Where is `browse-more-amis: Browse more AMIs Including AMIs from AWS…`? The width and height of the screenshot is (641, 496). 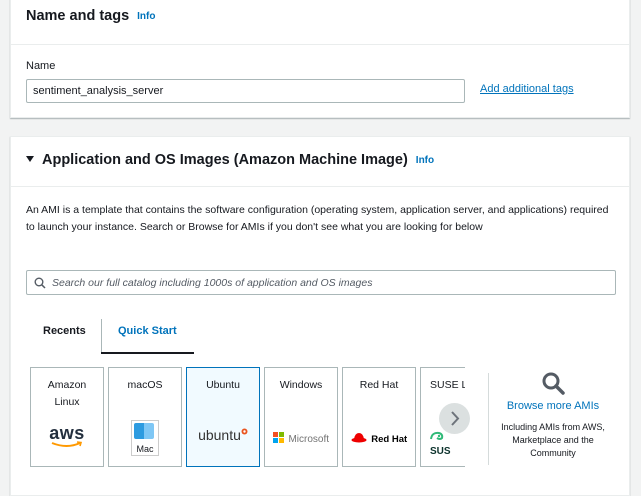
browse-more-amis: Browse more AMIs Including AMIs from AWS… is located at coordinates (553, 415).